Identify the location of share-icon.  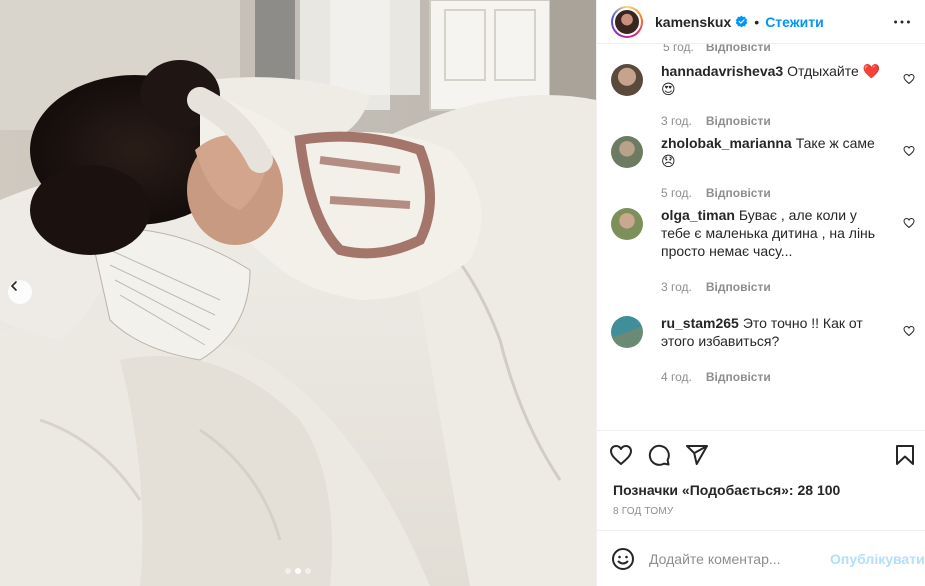
(697, 454).